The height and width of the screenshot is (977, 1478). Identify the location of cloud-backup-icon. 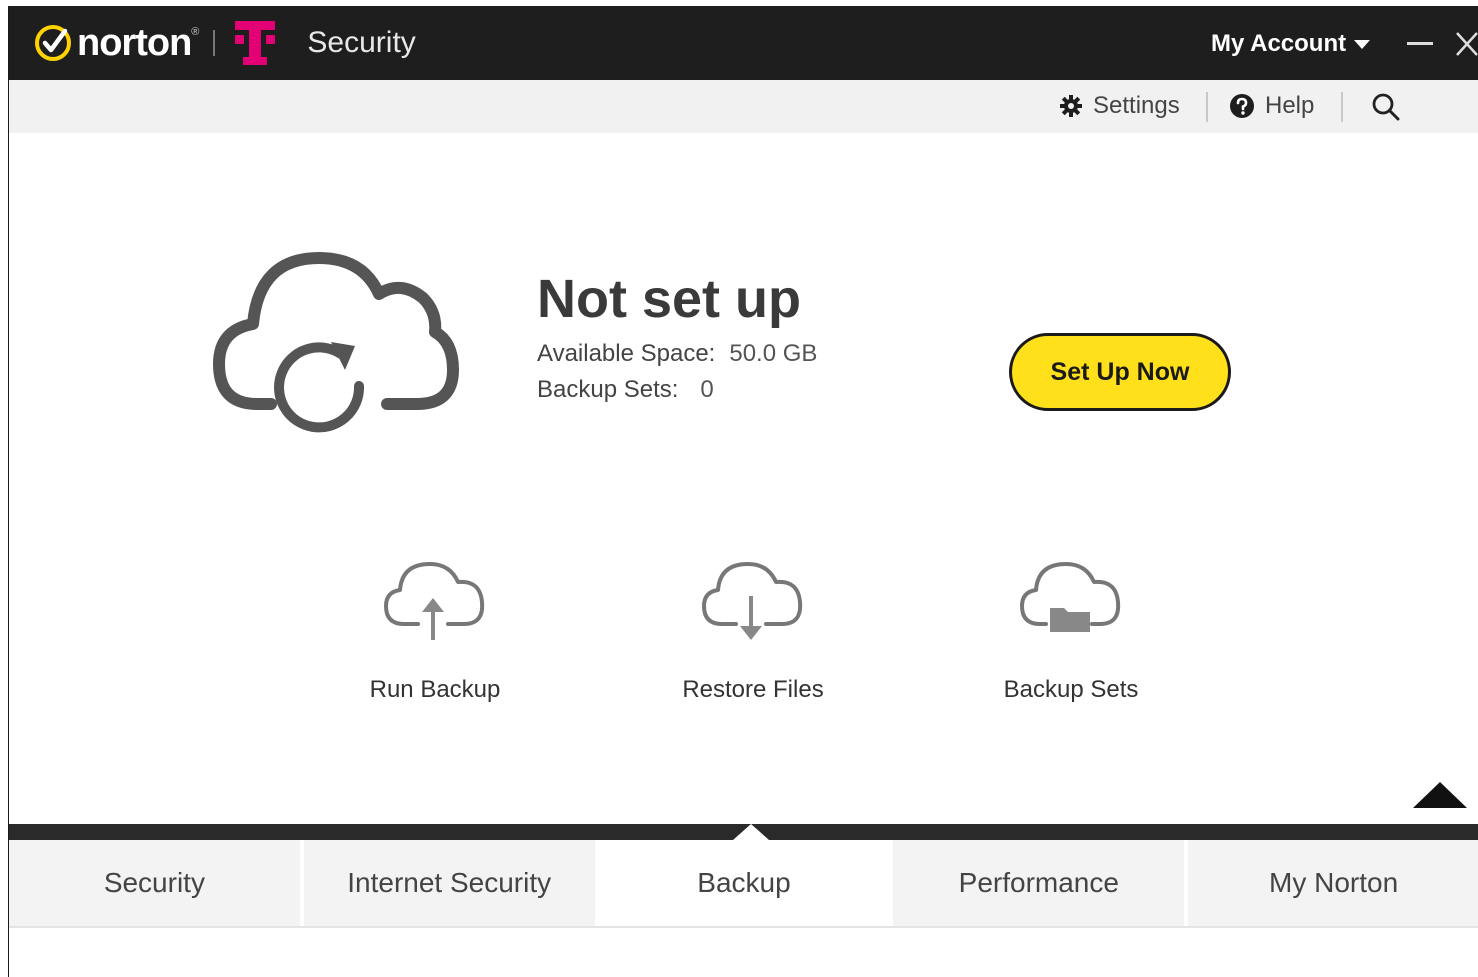
(336, 342).